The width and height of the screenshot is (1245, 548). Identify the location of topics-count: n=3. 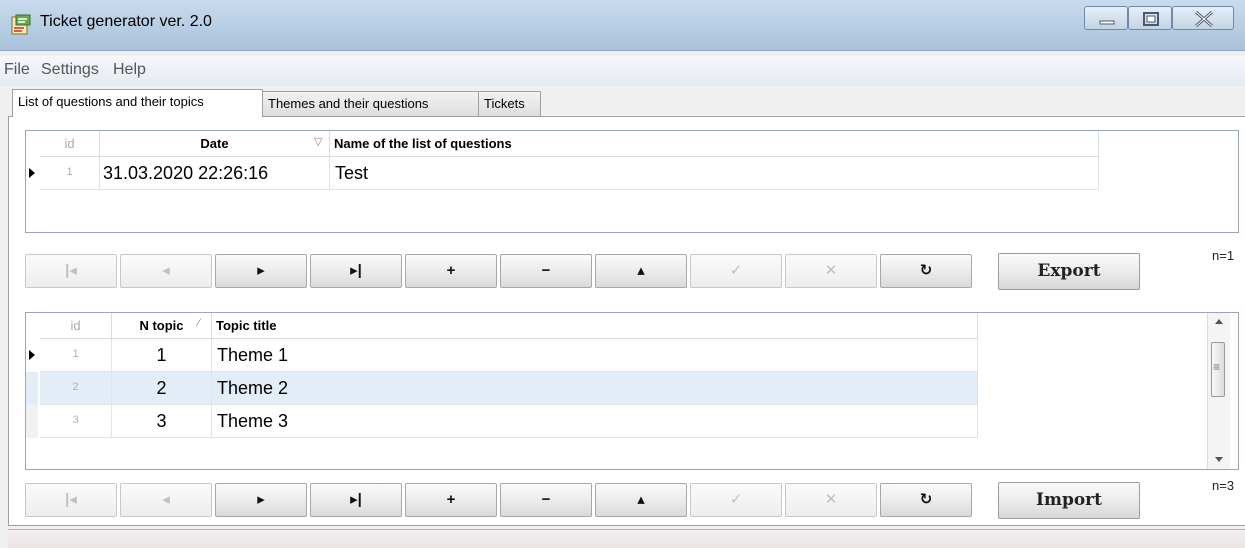
(1223, 485).